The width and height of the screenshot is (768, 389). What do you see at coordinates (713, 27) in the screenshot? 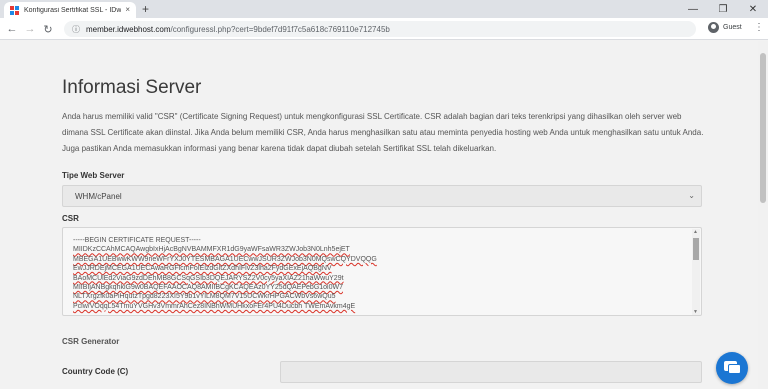
I see `avatar-icon` at bounding box center [713, 27].